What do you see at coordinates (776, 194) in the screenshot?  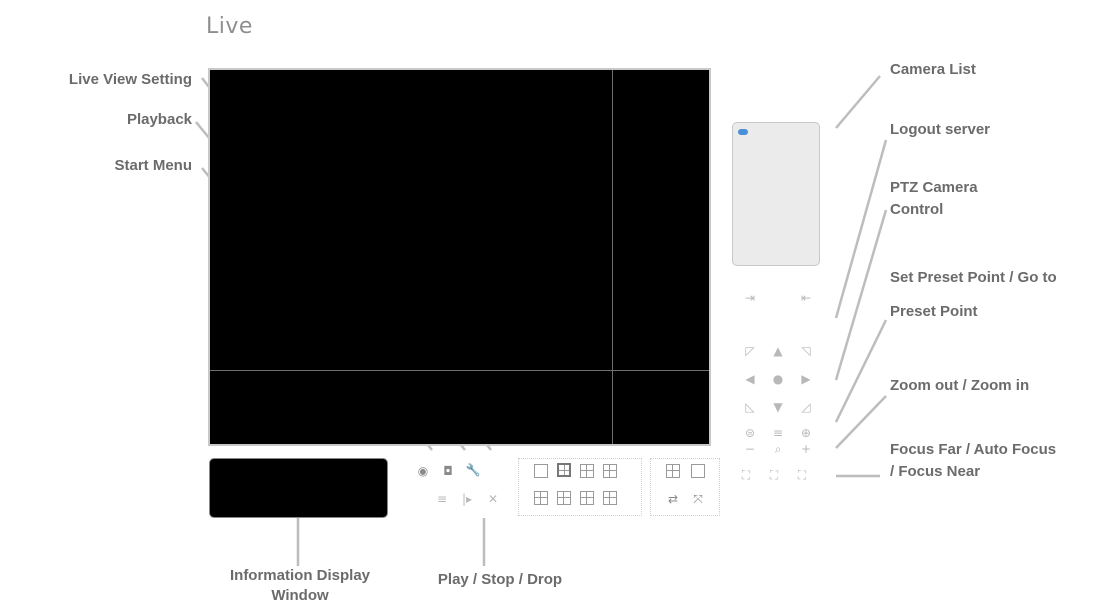 I see `camera-list` at bounding box center [776, 194].